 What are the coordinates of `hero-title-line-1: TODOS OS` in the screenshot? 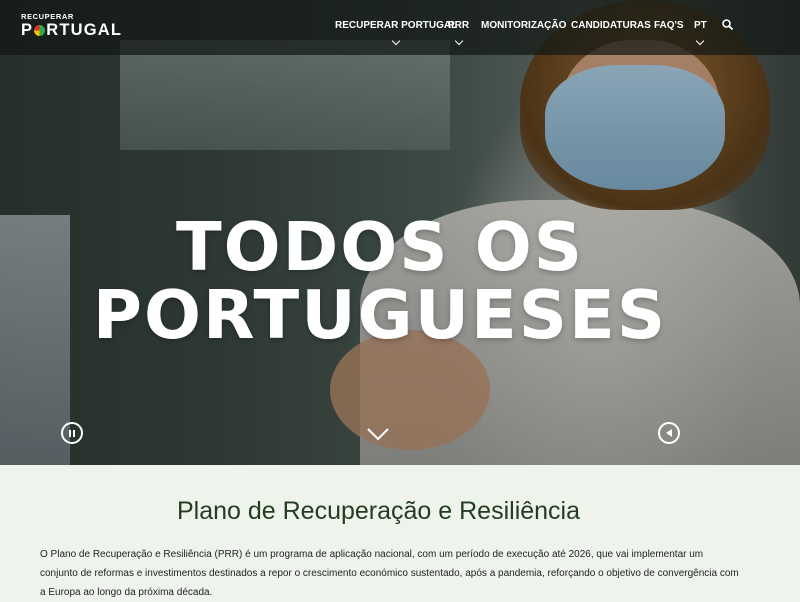 It's located at (380, 246).